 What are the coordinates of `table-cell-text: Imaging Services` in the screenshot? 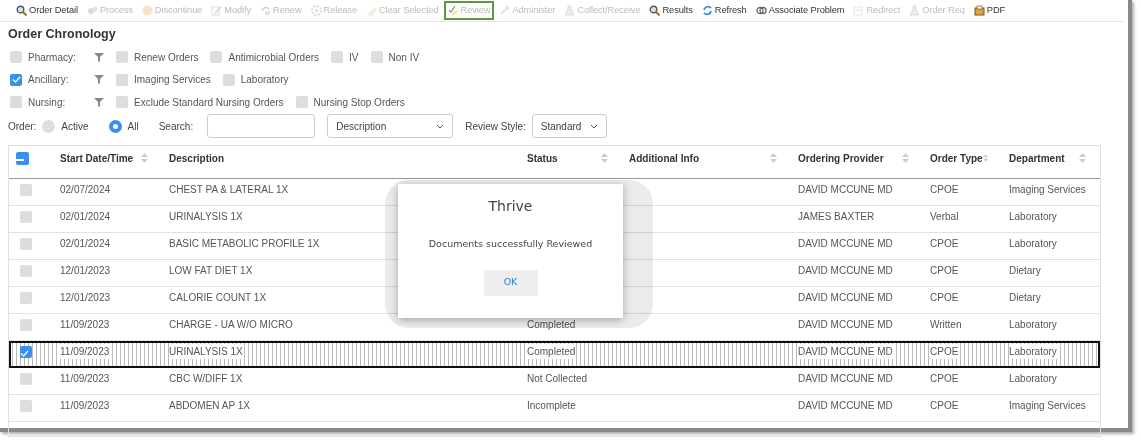 It's located at (1047, 406).